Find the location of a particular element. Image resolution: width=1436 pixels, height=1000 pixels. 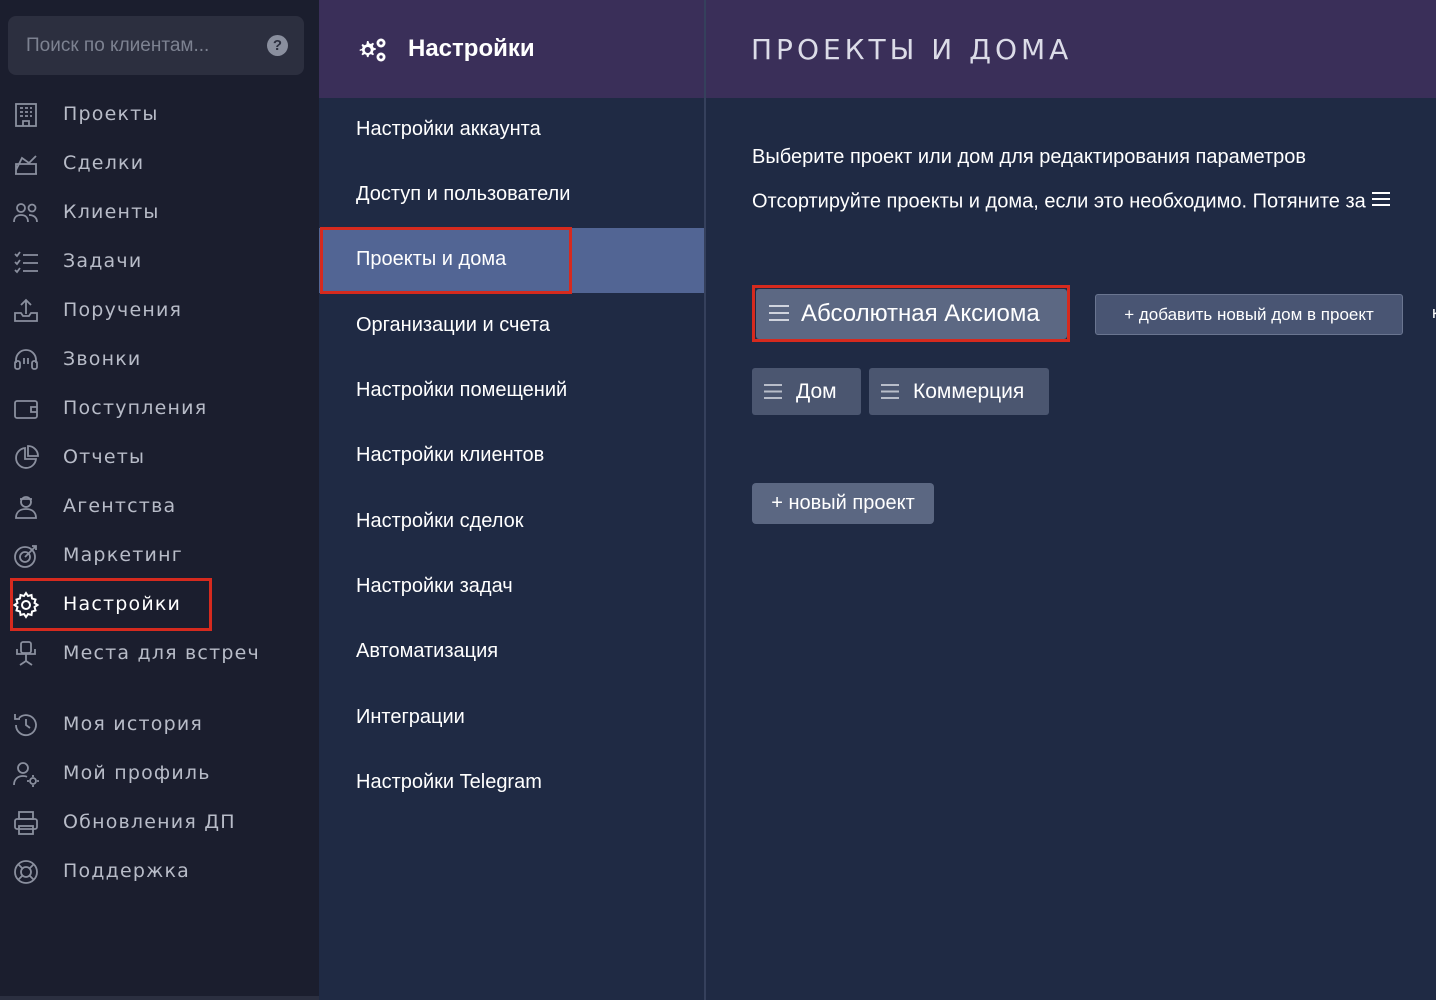

agent-icon is located at coordinates (26, 507).